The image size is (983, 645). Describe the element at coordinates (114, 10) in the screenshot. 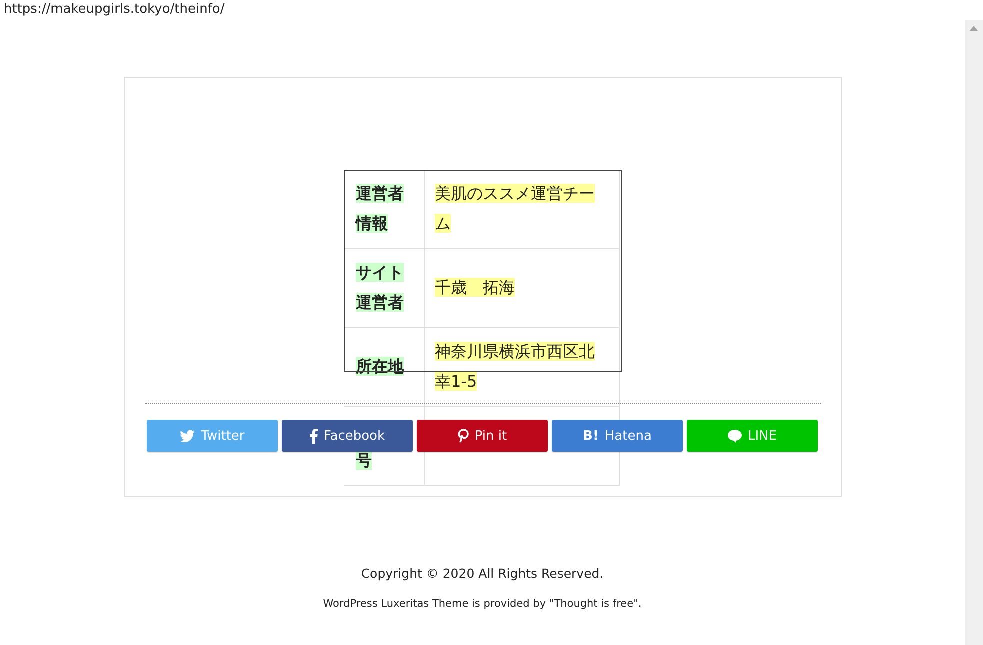

I see `page-url: https://makeupgirls.tokyo/theinfo/` at that location.